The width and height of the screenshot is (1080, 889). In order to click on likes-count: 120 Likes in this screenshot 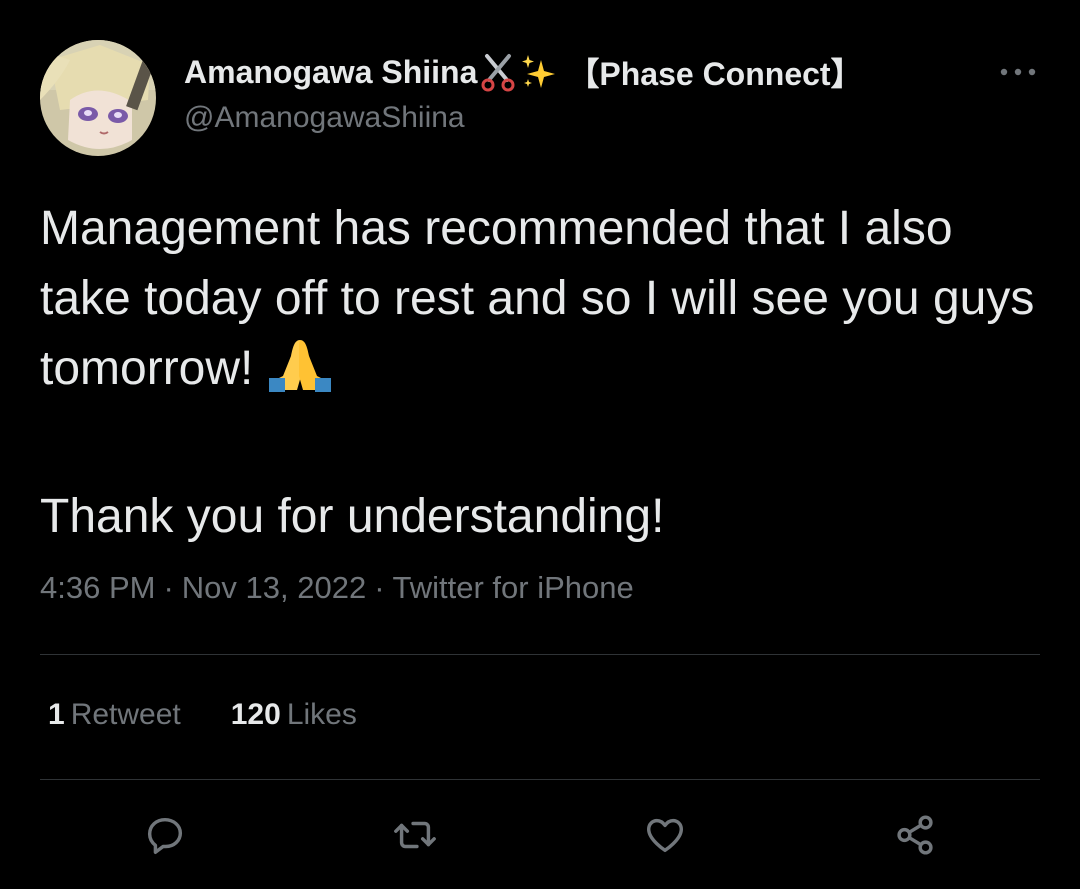, I will do `click(294, 715)`.